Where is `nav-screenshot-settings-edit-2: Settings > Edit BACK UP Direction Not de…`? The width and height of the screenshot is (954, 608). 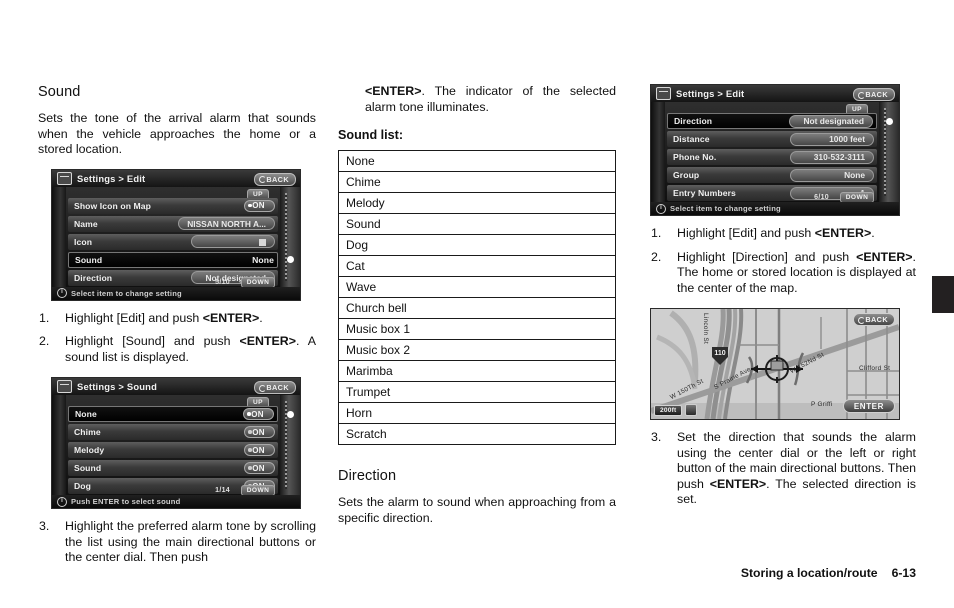 nav-screenshot-settings-edit-2: Settings > Edit BACK UP Direction Not de… is located at coordinates (775, 150).